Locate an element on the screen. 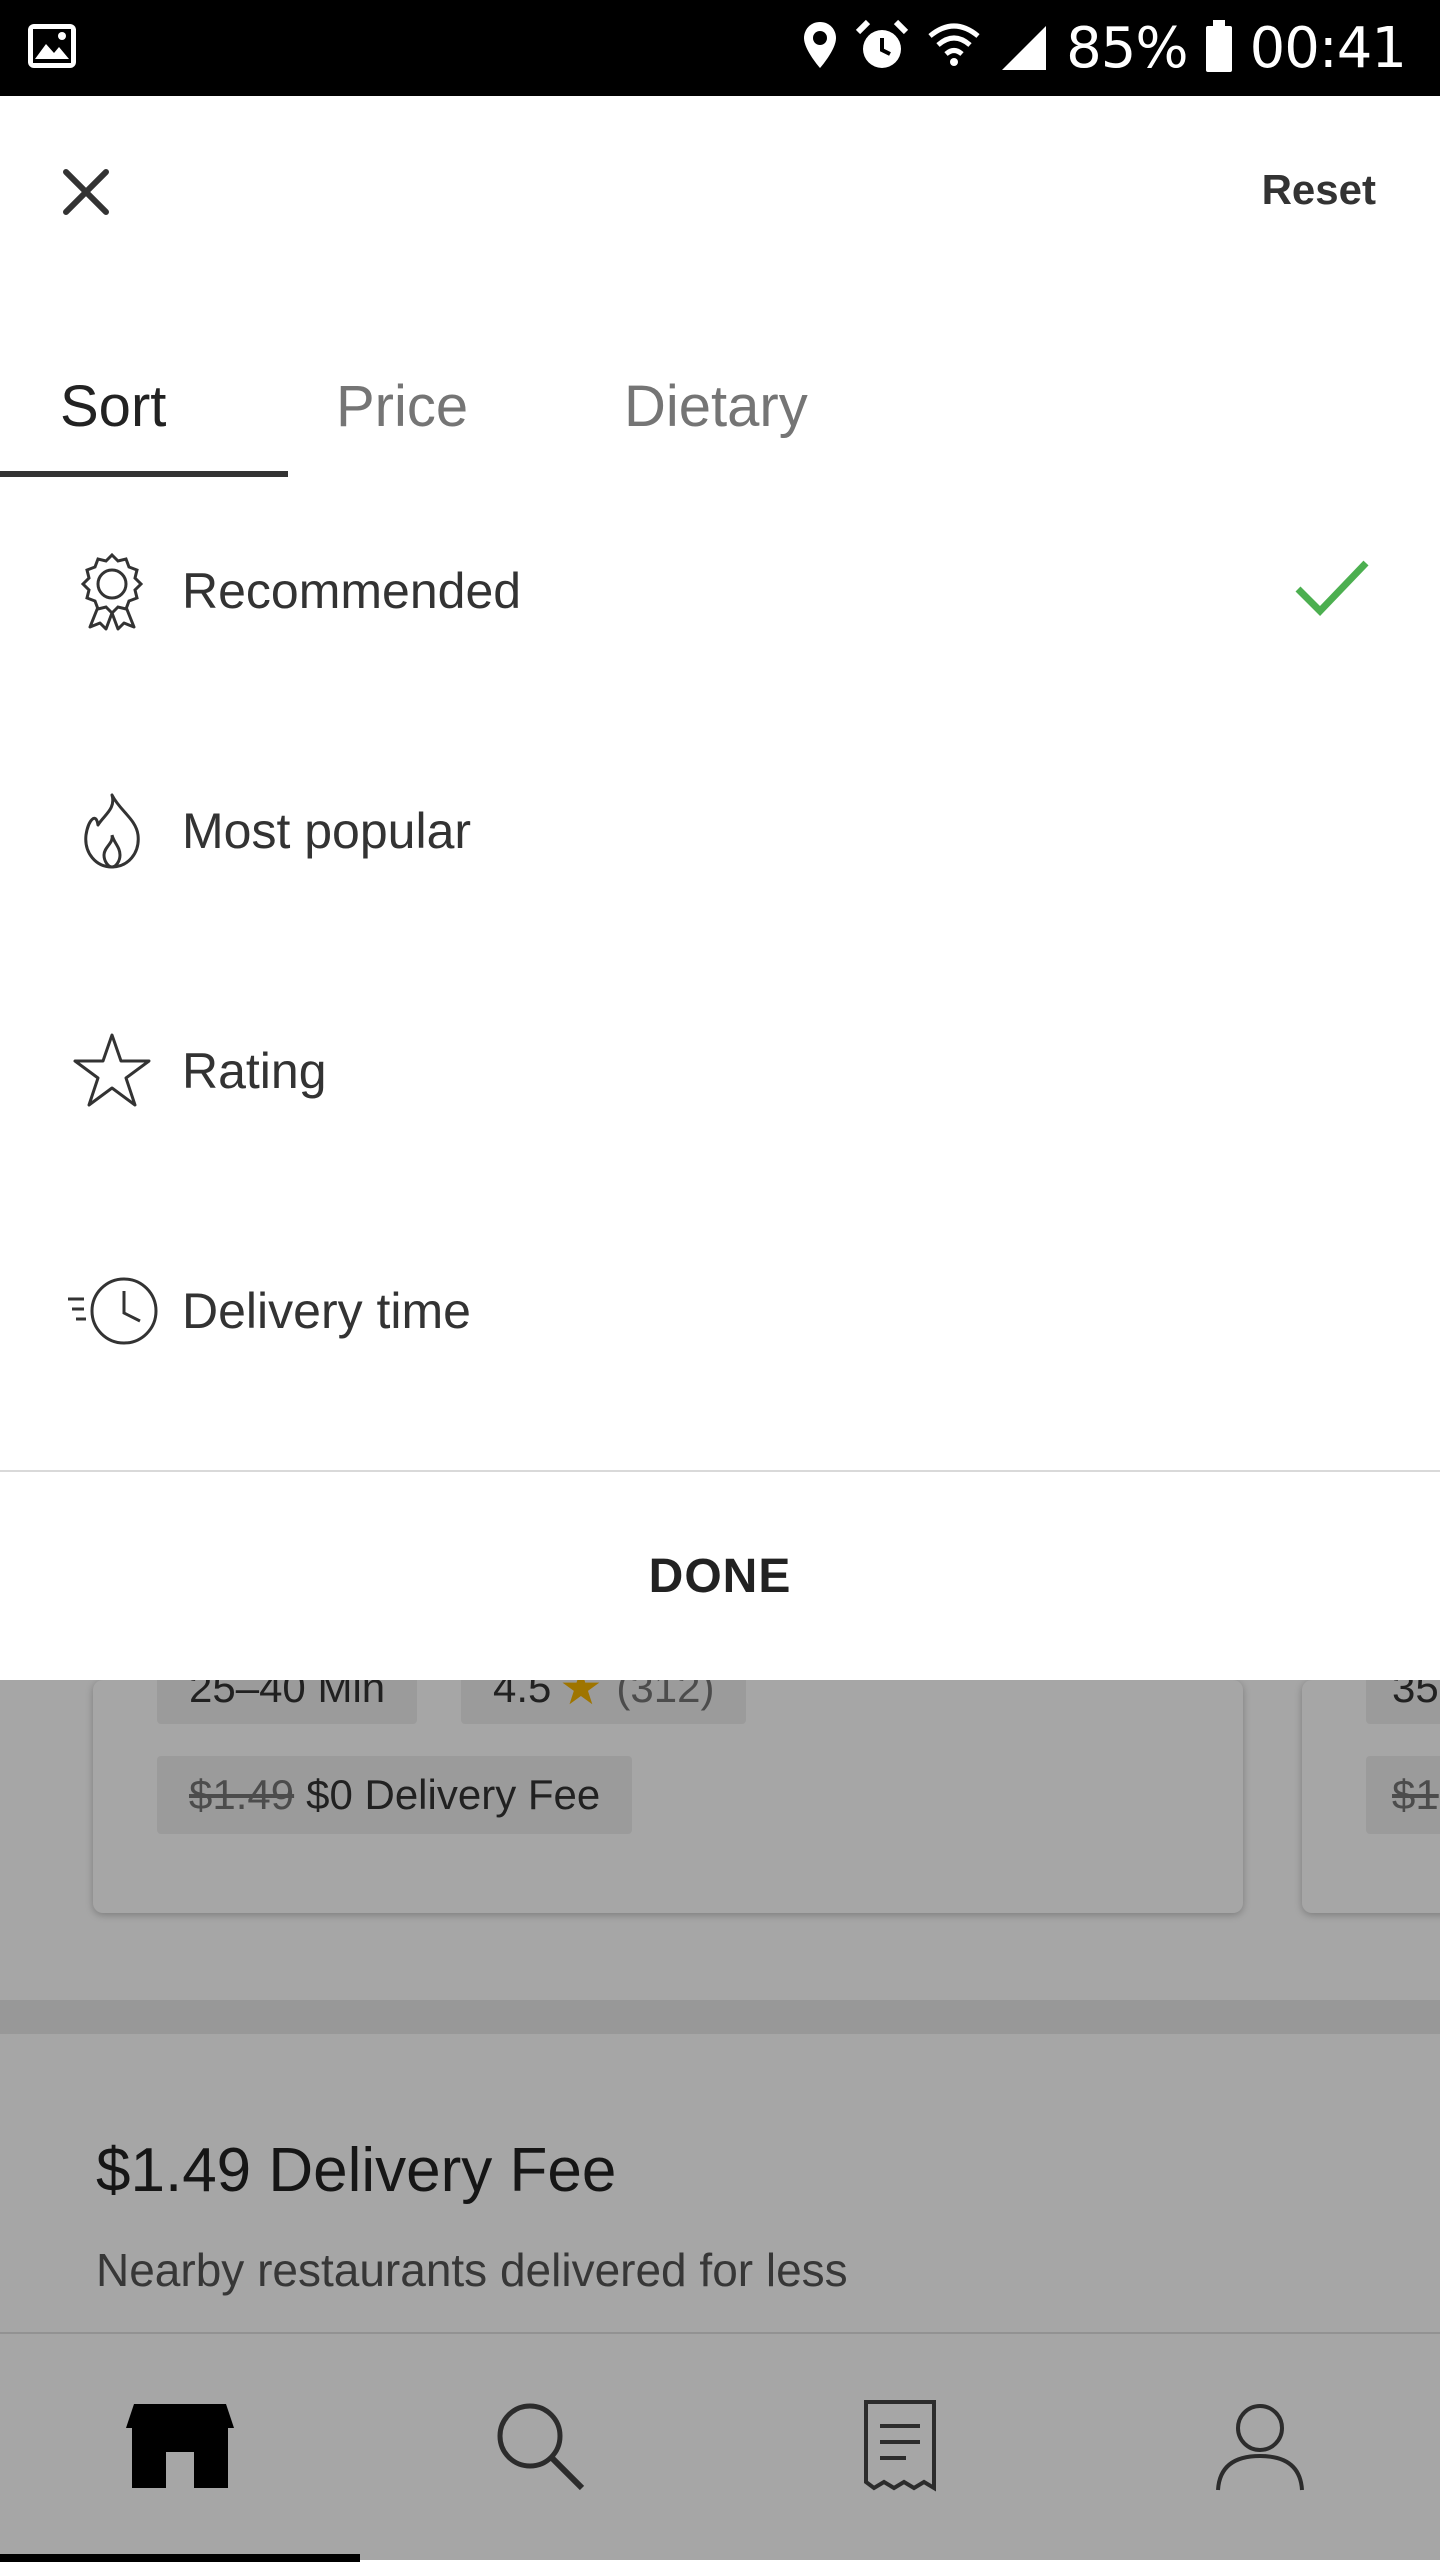 The height and width of the screenshot is (2562, 1440). done-button: DONE is located at coordinates (720, 1576).